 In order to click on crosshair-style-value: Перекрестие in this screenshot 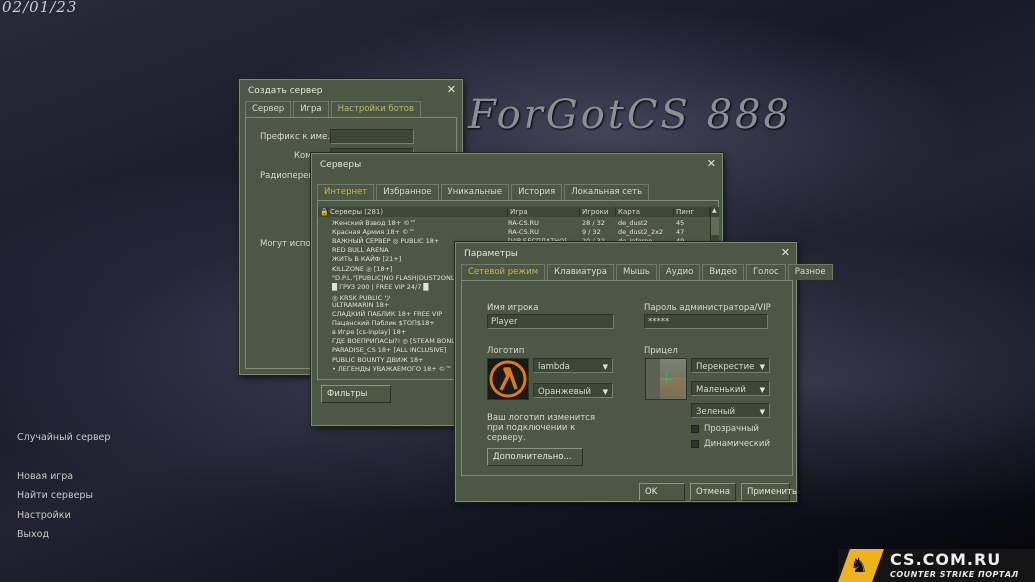, I will do `click(725, 367)`.